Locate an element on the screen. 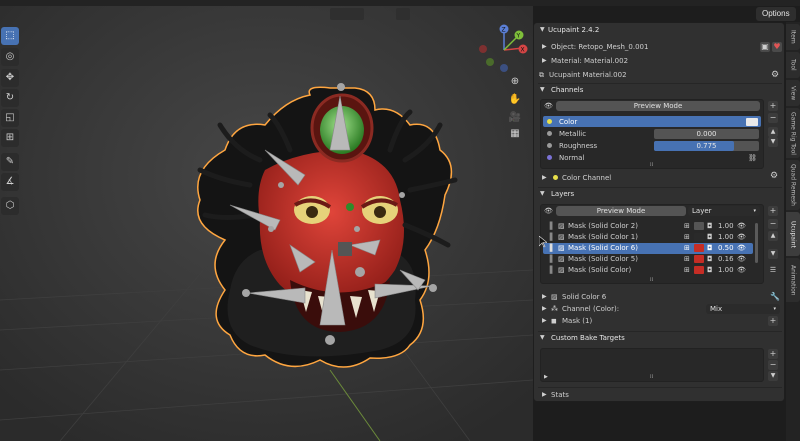 The height and width of the screenshot is (441, 800). layers-header: Layers is located at coordinates (562, 194).